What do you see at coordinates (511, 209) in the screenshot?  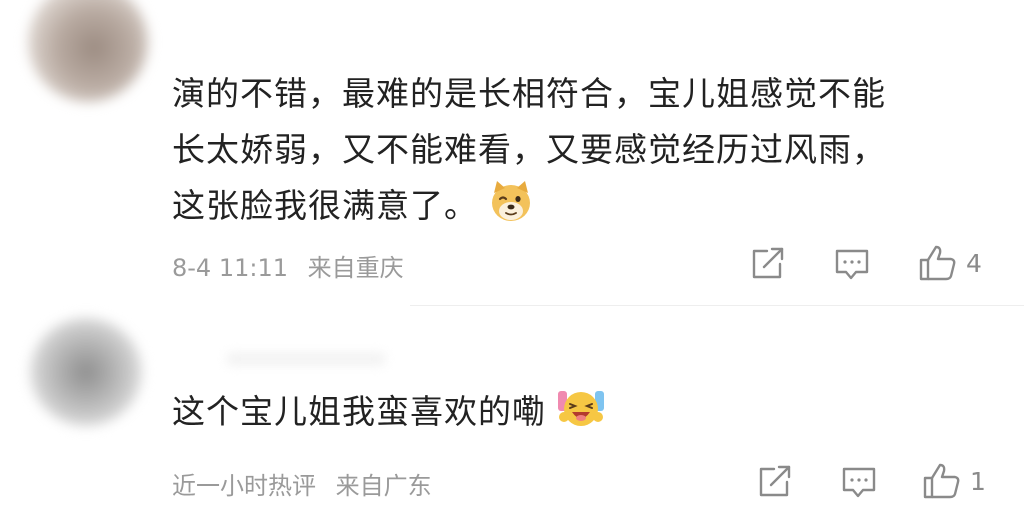 I see `doge-emoji-icon` at bounding box center [511, 209].